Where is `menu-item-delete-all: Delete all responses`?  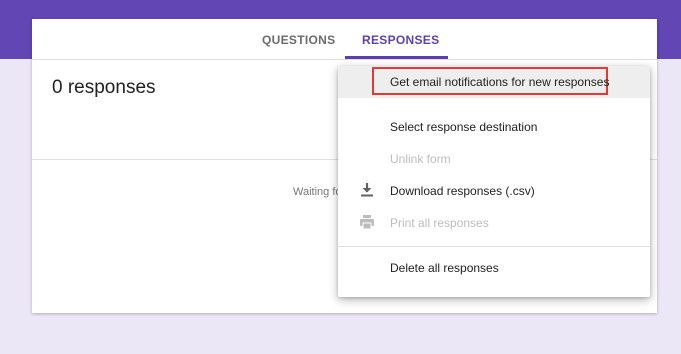
menu-item-delete-all: Delete all responses is located at coordinates (494, 268).